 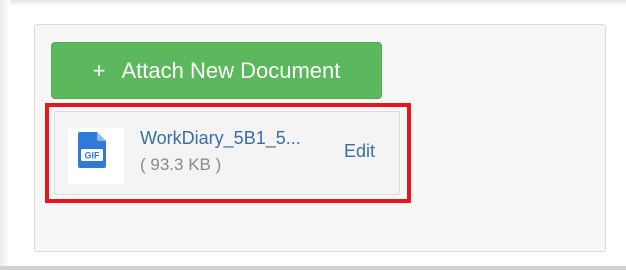 I want to click on bottom-divider, so click(x=313, y=268).